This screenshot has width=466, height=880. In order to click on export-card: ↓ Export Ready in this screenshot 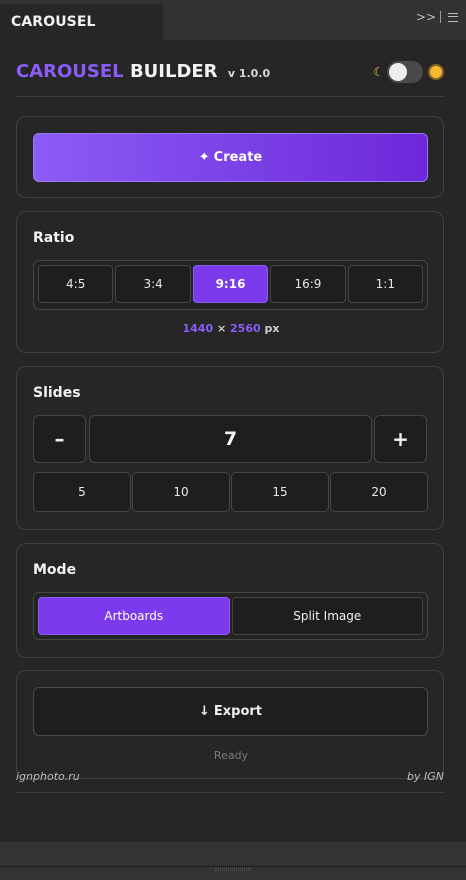, I will do `click(230, 724)`.